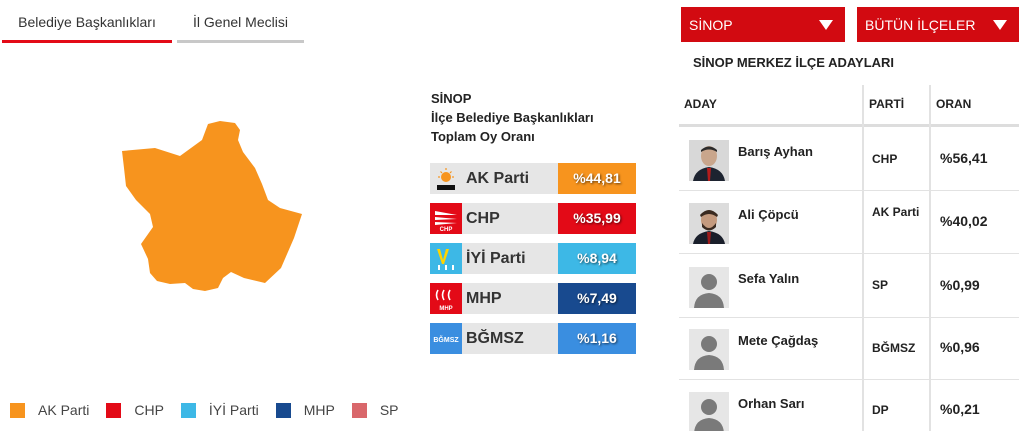  Describe the element at coordinates (778, 340) in the screenshot. I see `candidate-name: Mete Çağdaş` at that location.